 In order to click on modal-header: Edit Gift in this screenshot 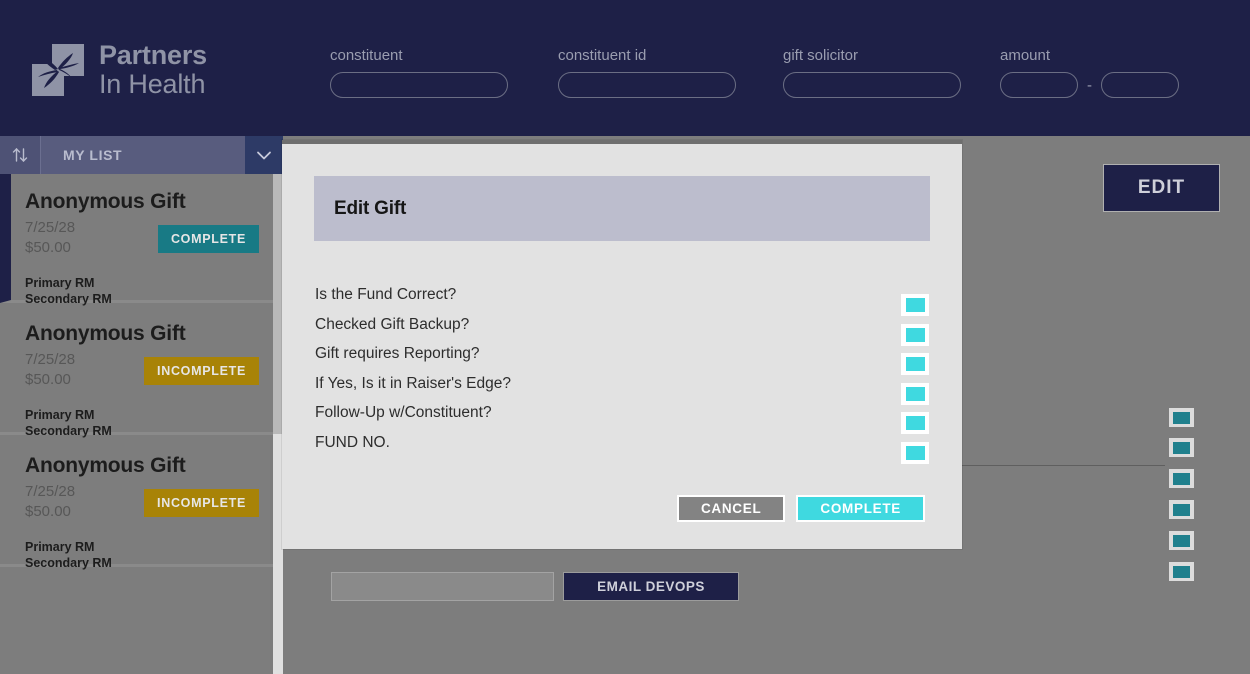, I will do `click(622, 208)`.